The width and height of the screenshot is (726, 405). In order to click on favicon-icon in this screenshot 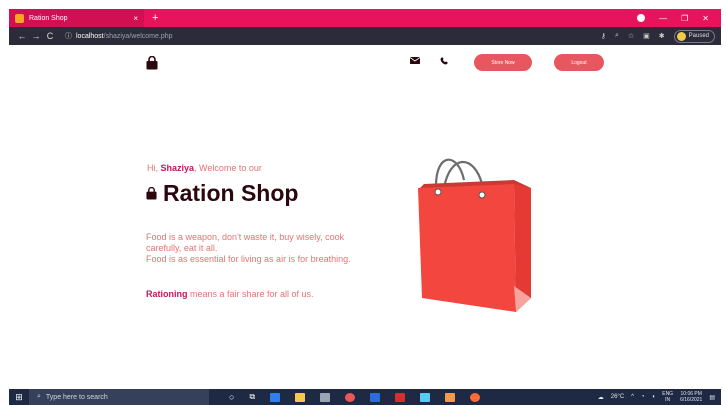, I will do `click(19, 18)`.